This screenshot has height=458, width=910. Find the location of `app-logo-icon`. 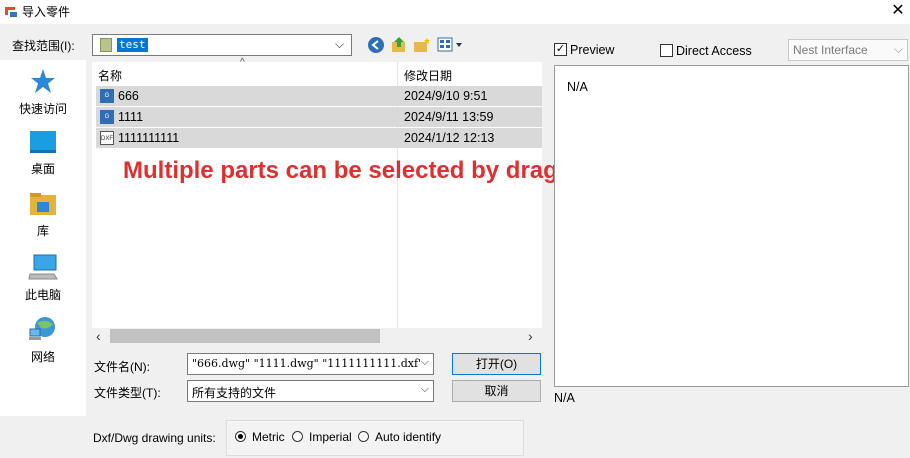

app-logo-icon is located at coordinates (11, 11).